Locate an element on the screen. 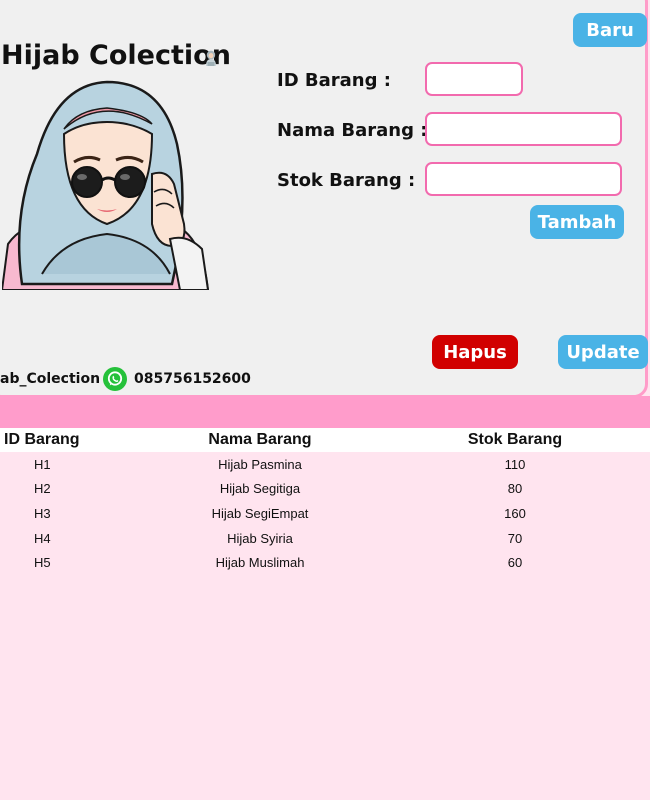 The width and height of the screenshot is (650, 800). phone-number: 085756152600 is located at coordinates (192, 379).